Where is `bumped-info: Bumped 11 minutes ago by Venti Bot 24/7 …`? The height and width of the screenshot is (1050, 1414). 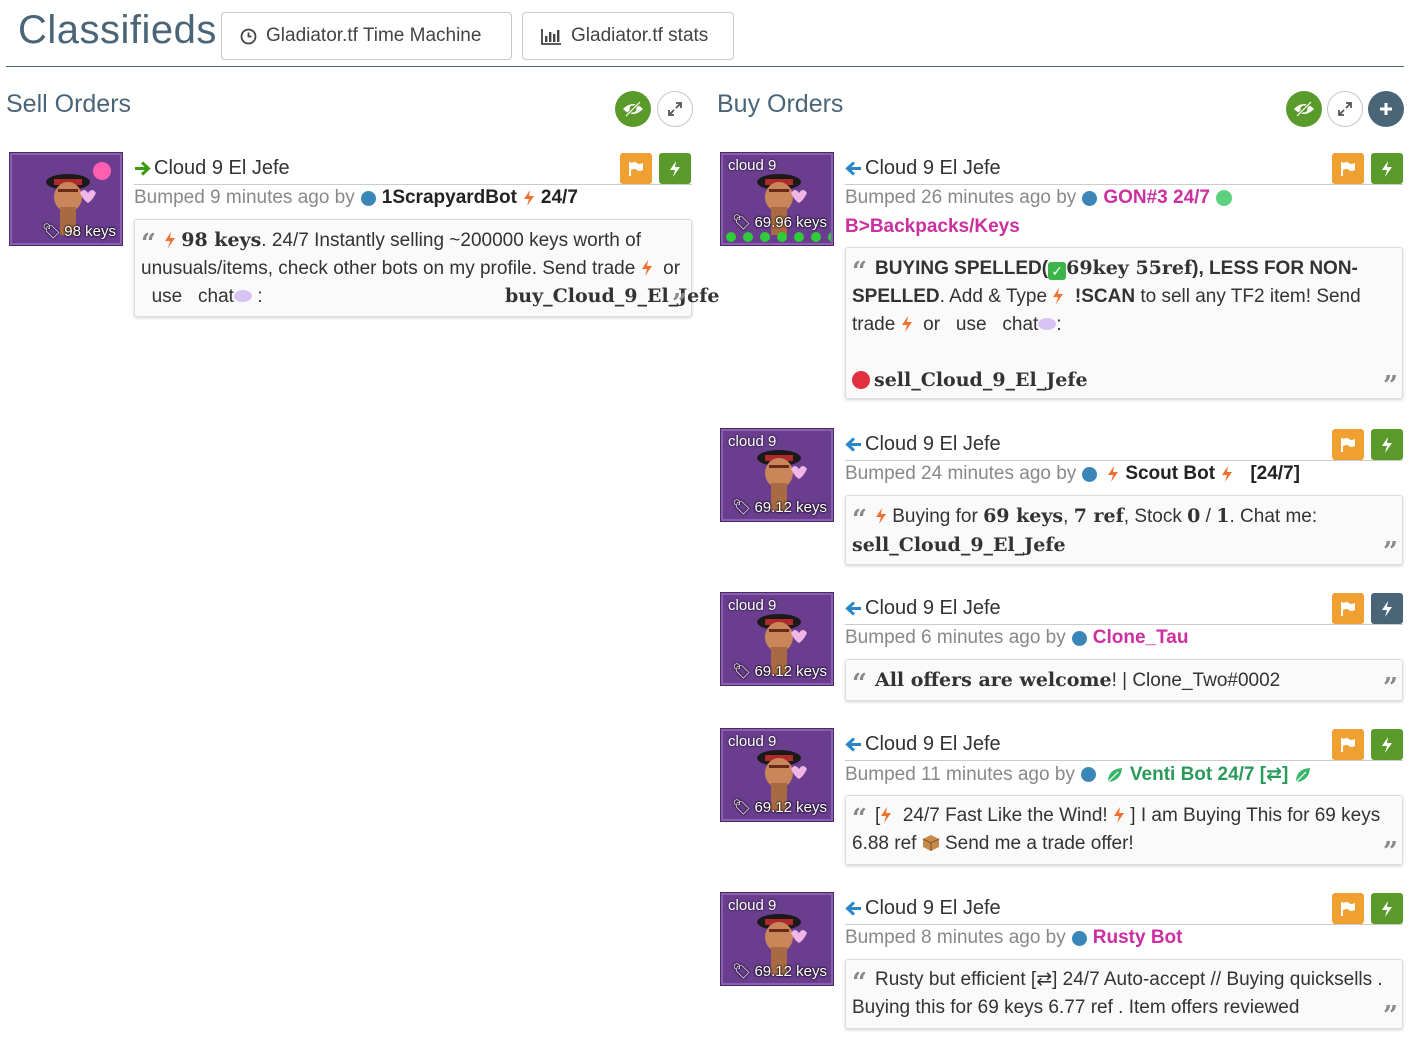
bumped-info: Bumped 11 minutes ago by Venti Bot 24/7 … is located at coordinates (1078, 774).